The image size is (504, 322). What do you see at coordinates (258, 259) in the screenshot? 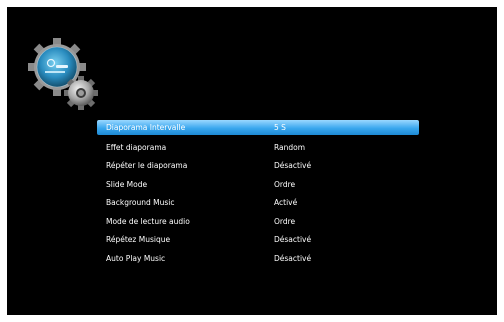
I see `setting-row-auto-play-music: Auto Play Music Désactivé` at bounding box center [258, 259].